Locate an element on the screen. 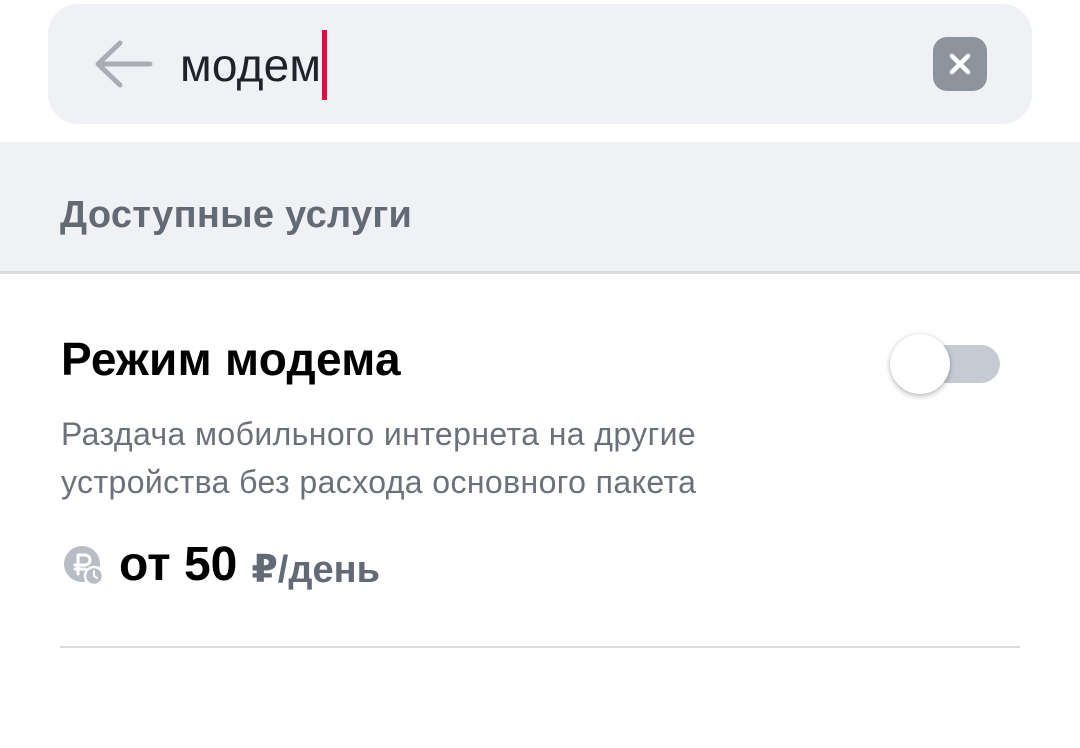  divider is located at coordinates (540, 647).